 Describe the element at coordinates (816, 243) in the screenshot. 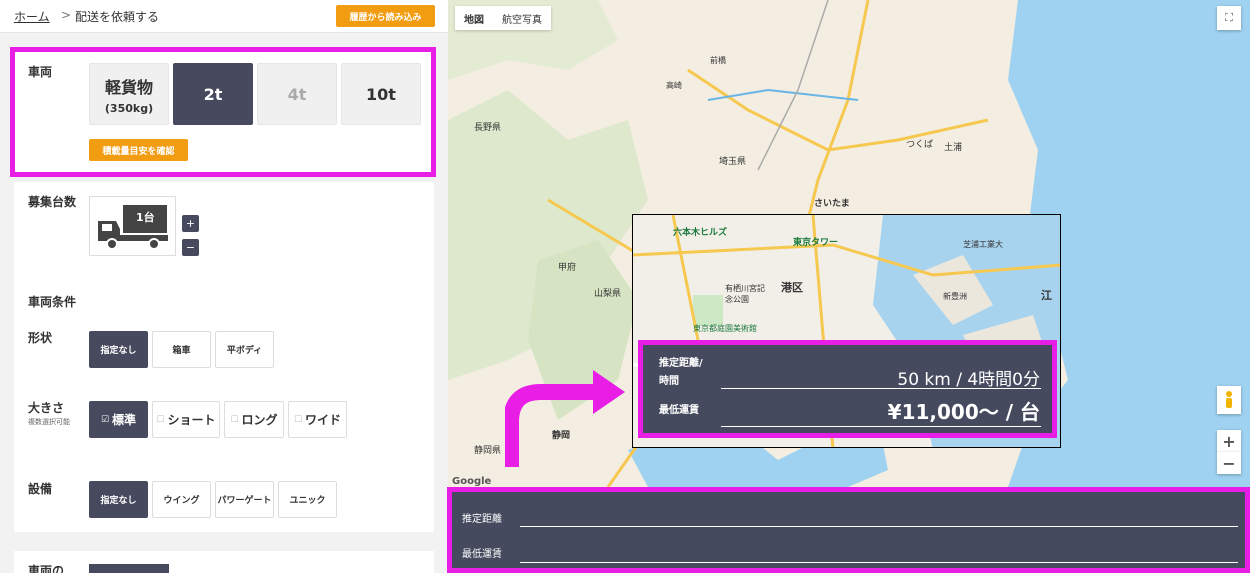

I see `inset-map-label: 東京タワー` at that location.